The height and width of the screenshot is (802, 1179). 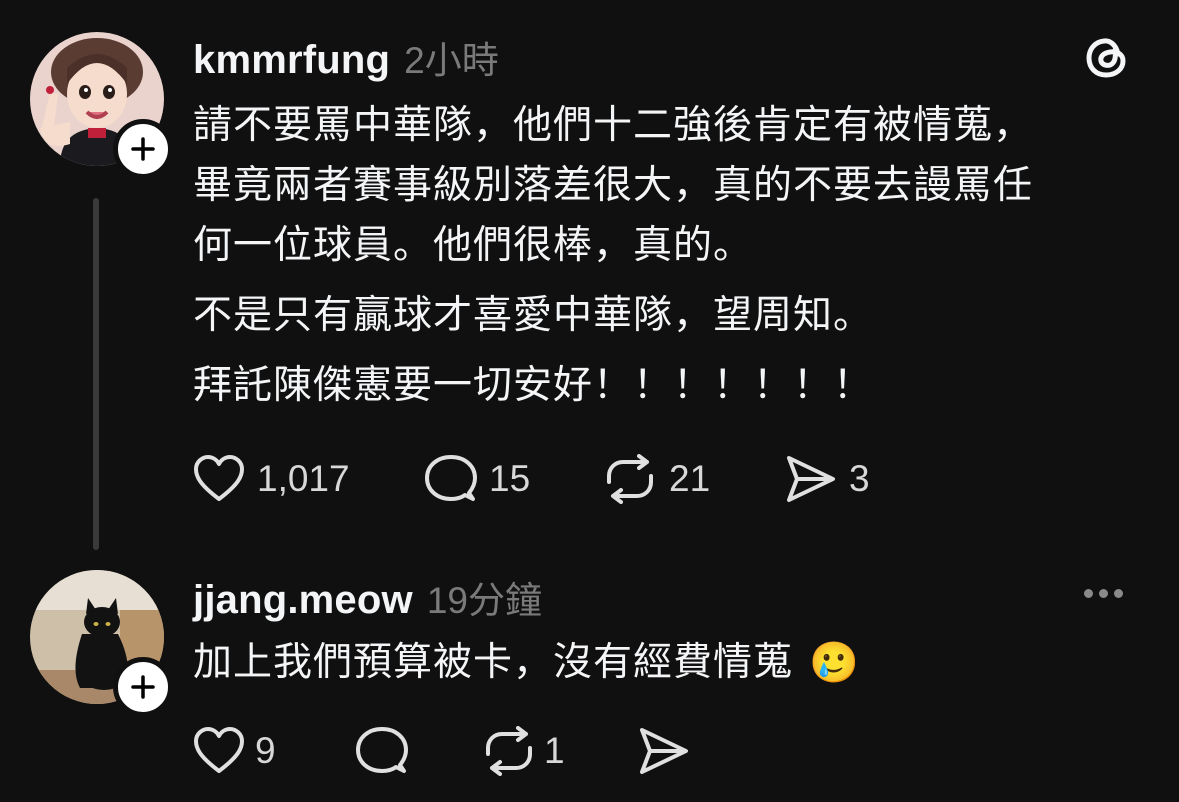 What do you see at coordinates (477, 479) in the screenshot?
I see `reply-button: 15` at bounding box center [477, 479].